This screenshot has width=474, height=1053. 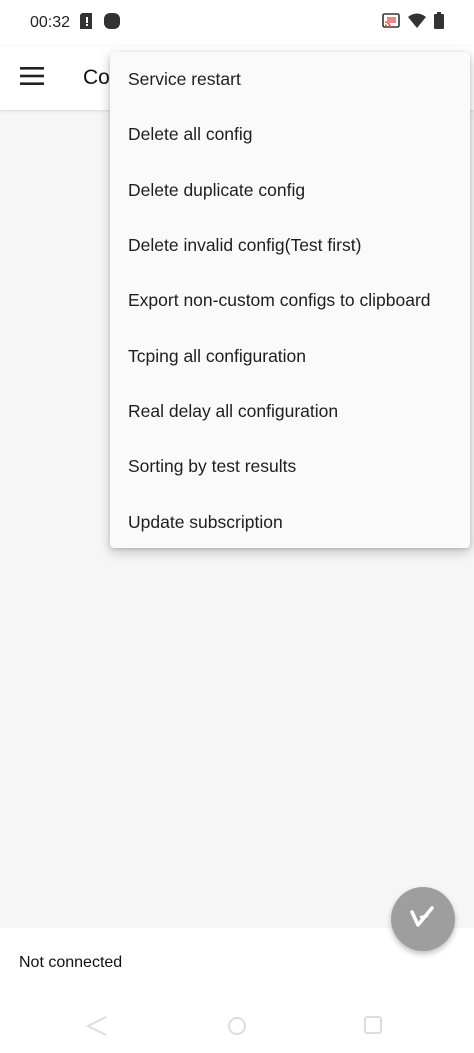 I want to click on menu-item-sort-by-results: Sorting by test results, so click(x=290, y=466).